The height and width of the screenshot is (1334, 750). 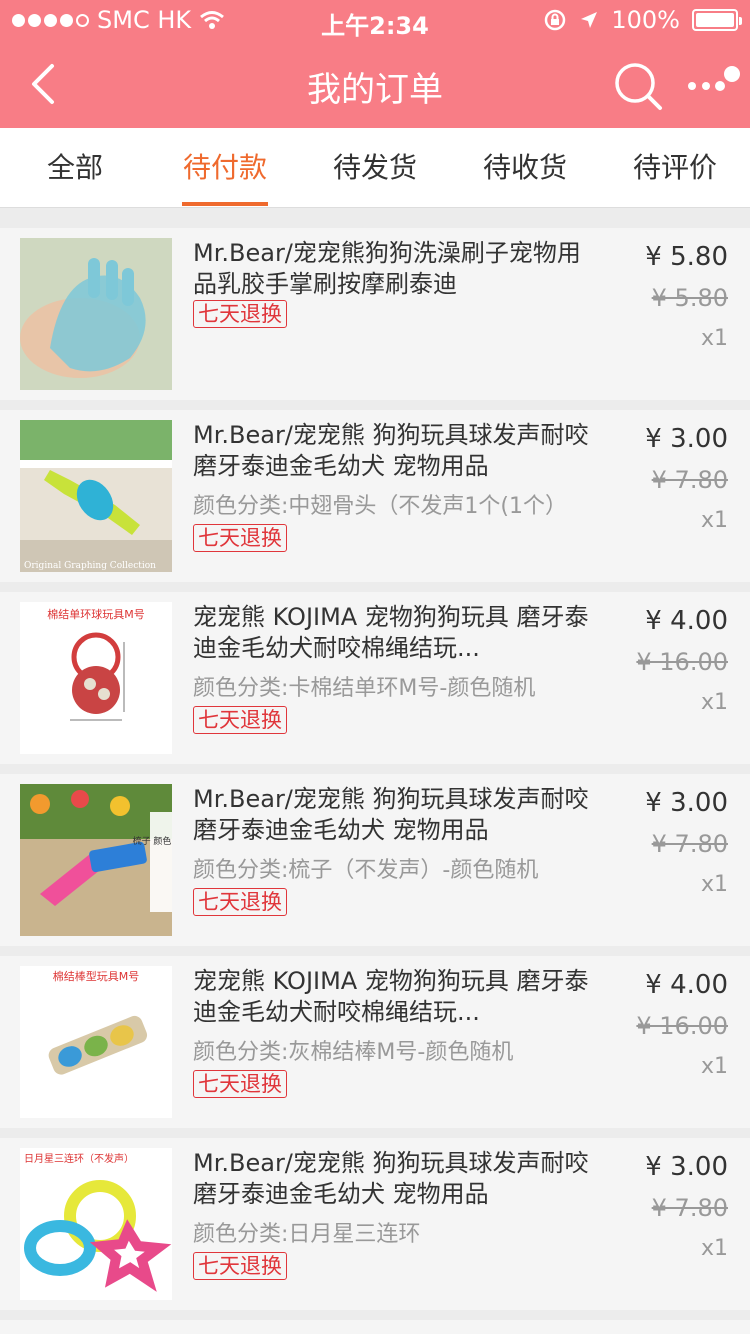 I want to click on status-right: 100%, so click(x=642, y=20).